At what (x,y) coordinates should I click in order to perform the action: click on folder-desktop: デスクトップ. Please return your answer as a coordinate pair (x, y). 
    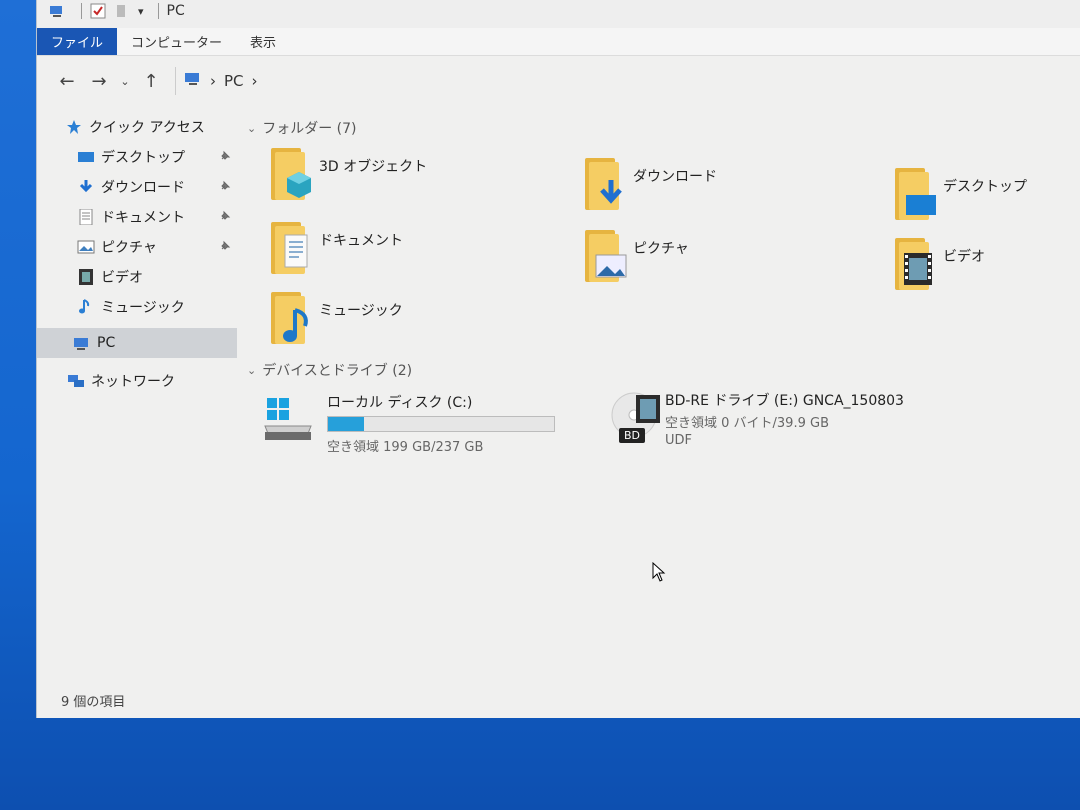
    Looking at the image, I should click on (961, 194).